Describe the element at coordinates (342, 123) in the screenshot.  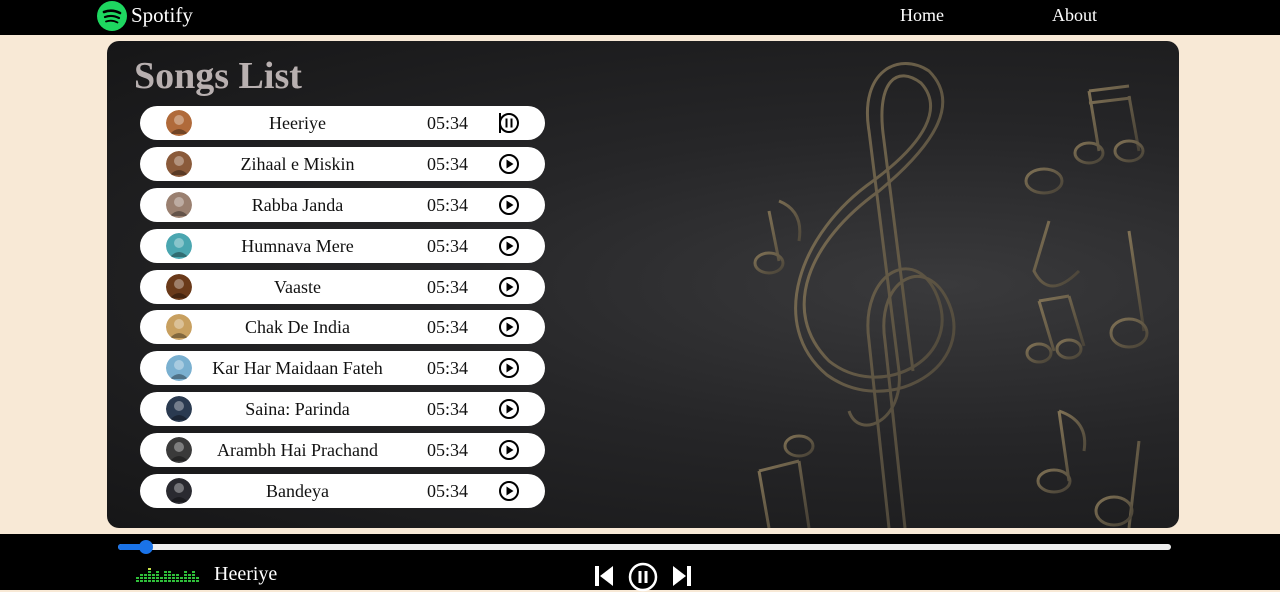
I see `song-item: Heeriye 05:34` at that location.